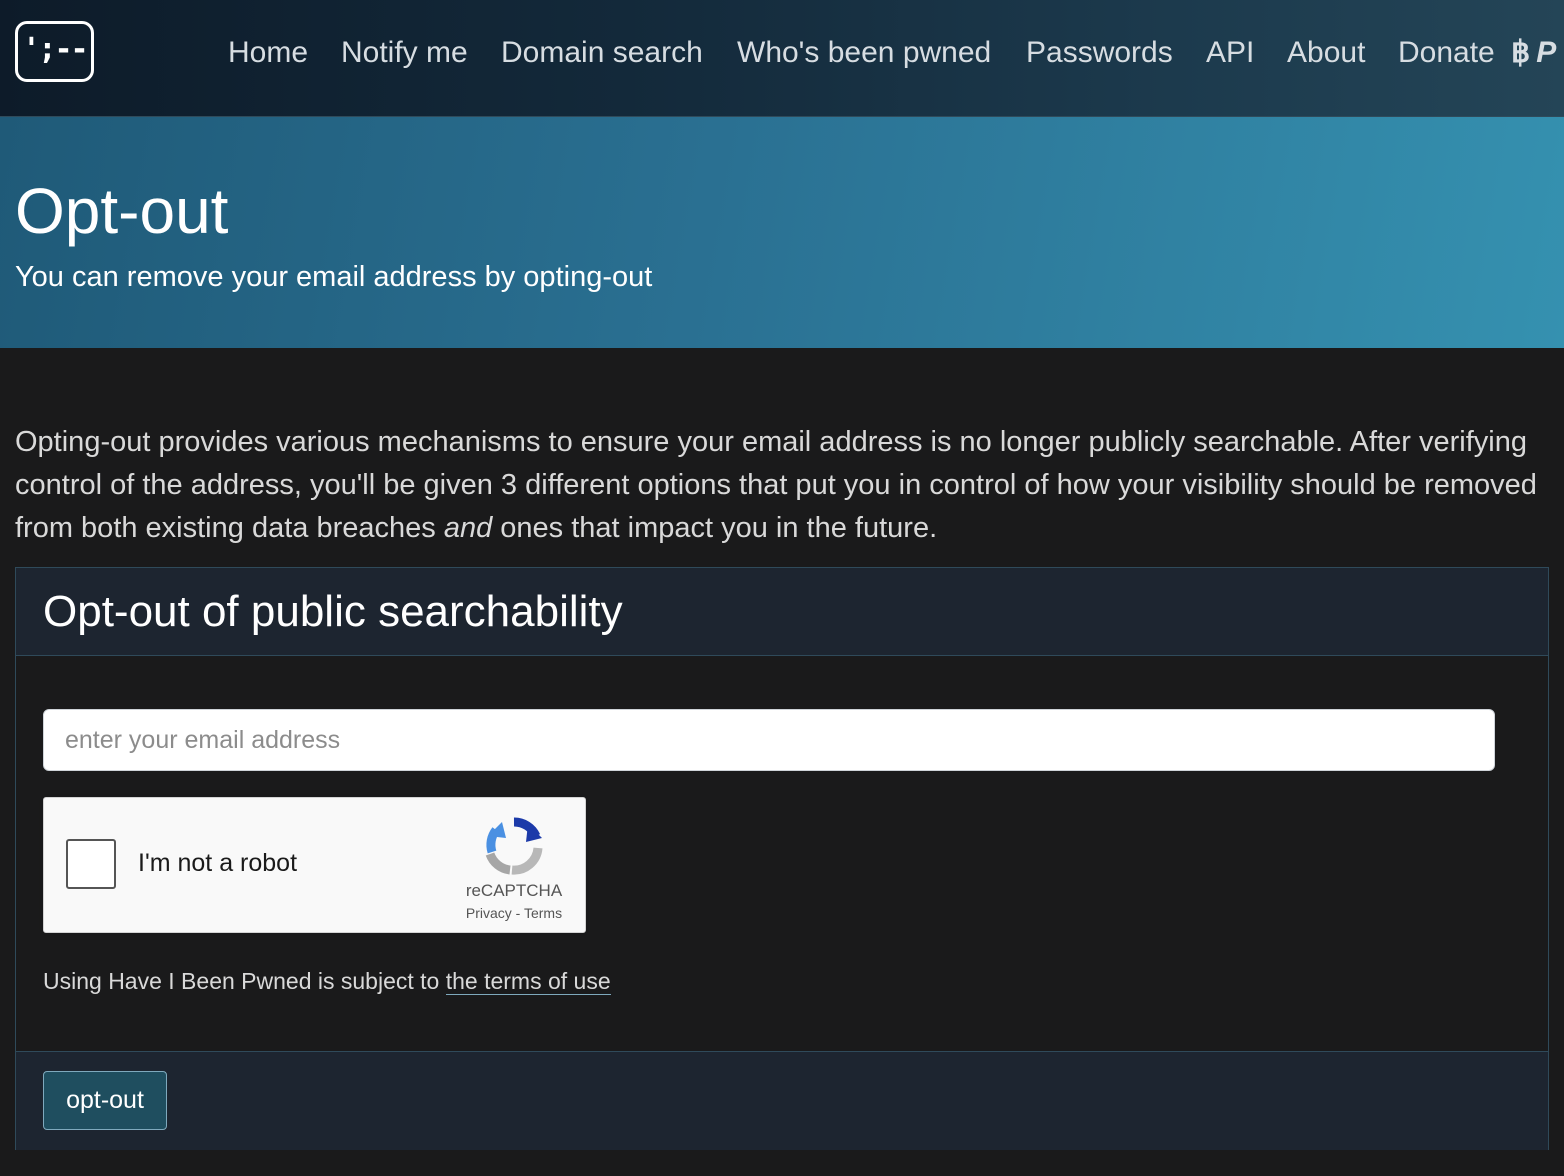  I want to click on nav-link-donate: Donate, so click(1446, 52).